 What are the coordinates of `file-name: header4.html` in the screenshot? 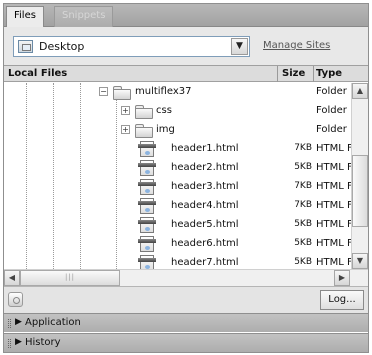 It's located at (205, 205).